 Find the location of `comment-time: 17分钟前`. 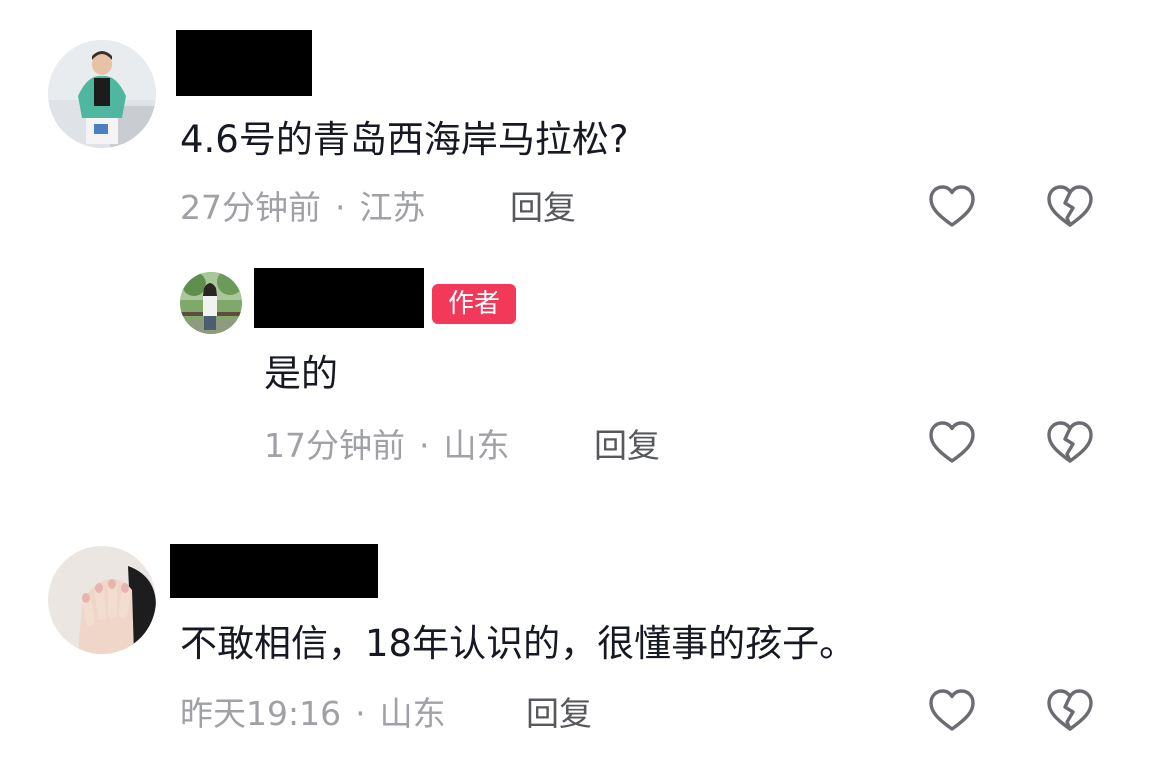

comment-time: 17分钟前 is located at coordinates (334, 445).